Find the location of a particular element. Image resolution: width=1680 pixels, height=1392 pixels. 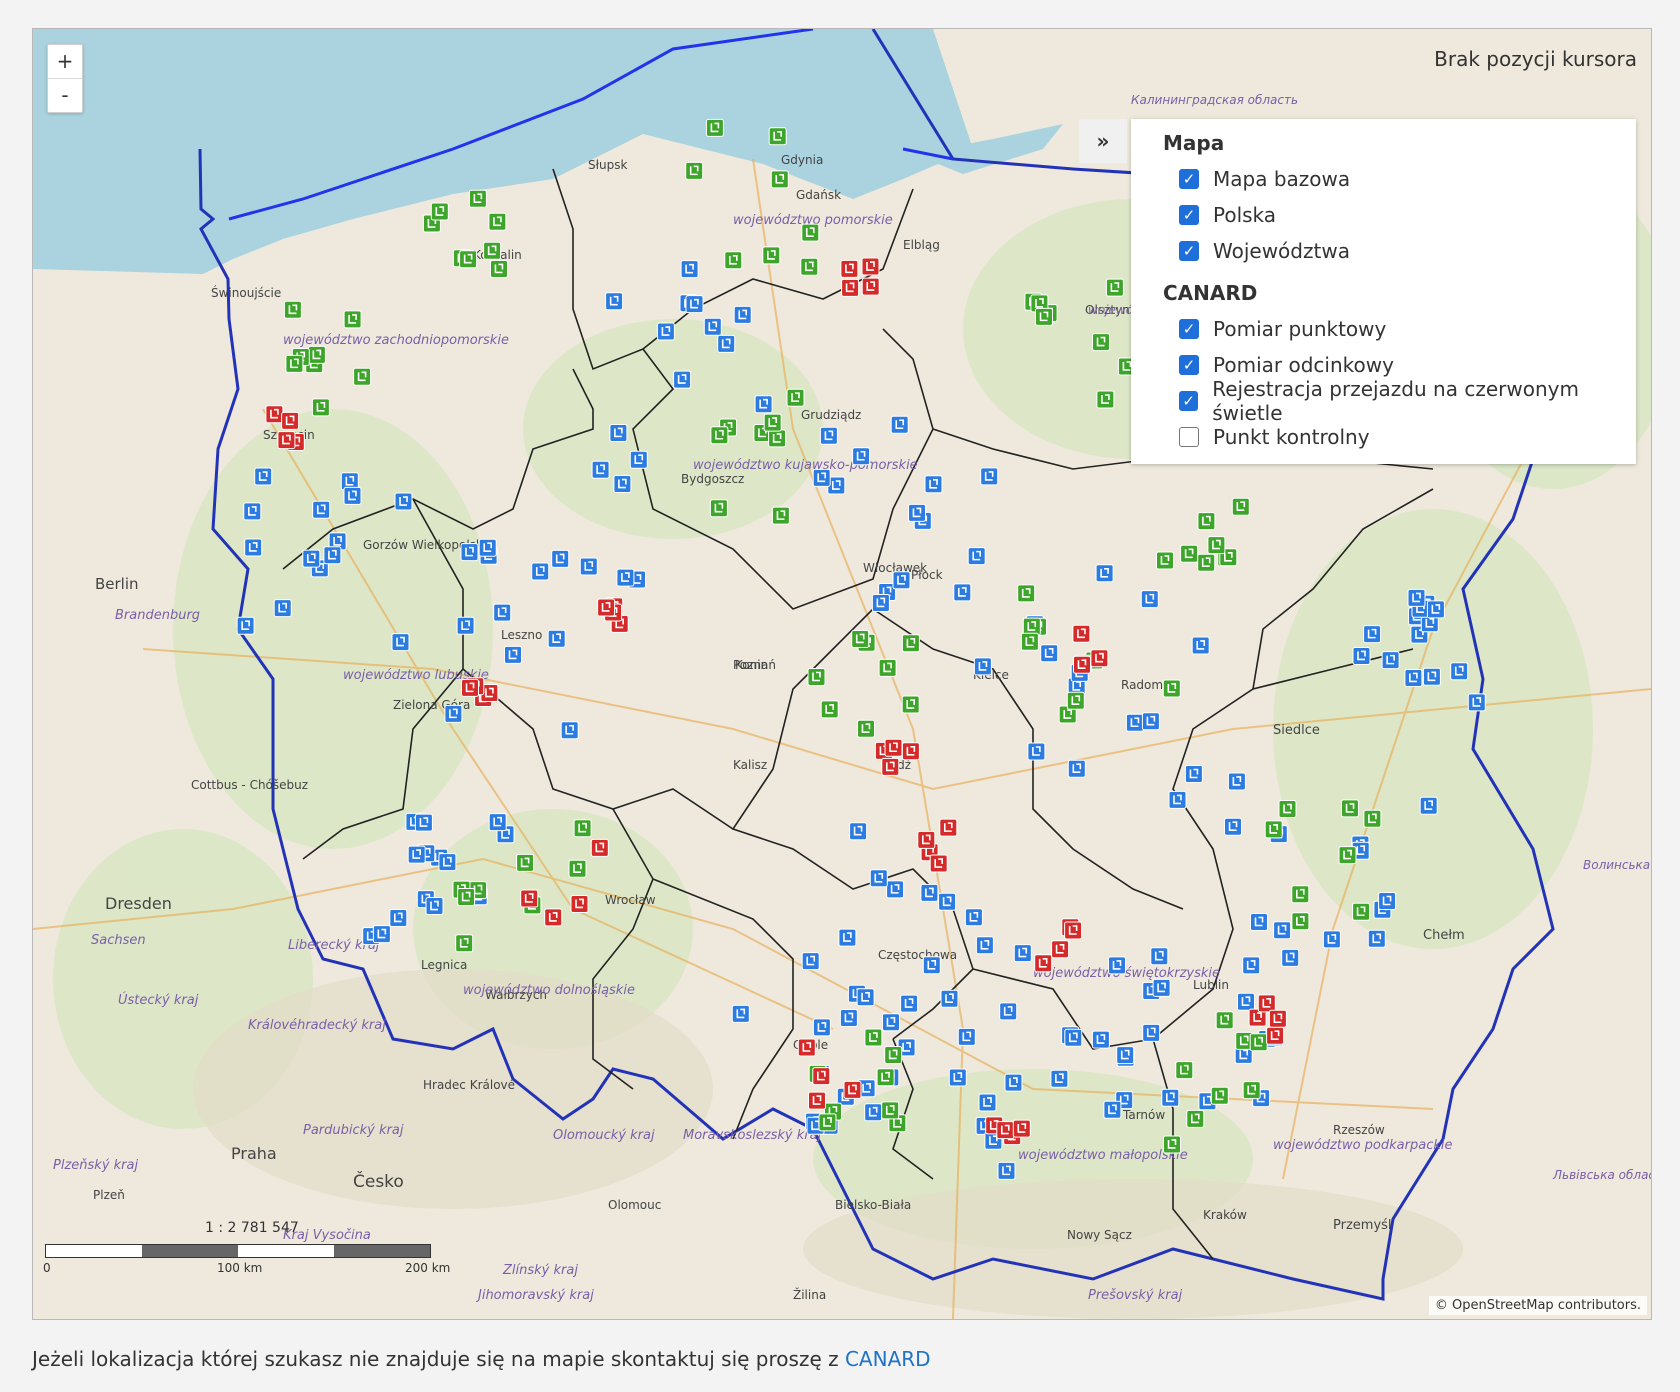

collapse-panel-button: » is located at coordinates (1103, 141).